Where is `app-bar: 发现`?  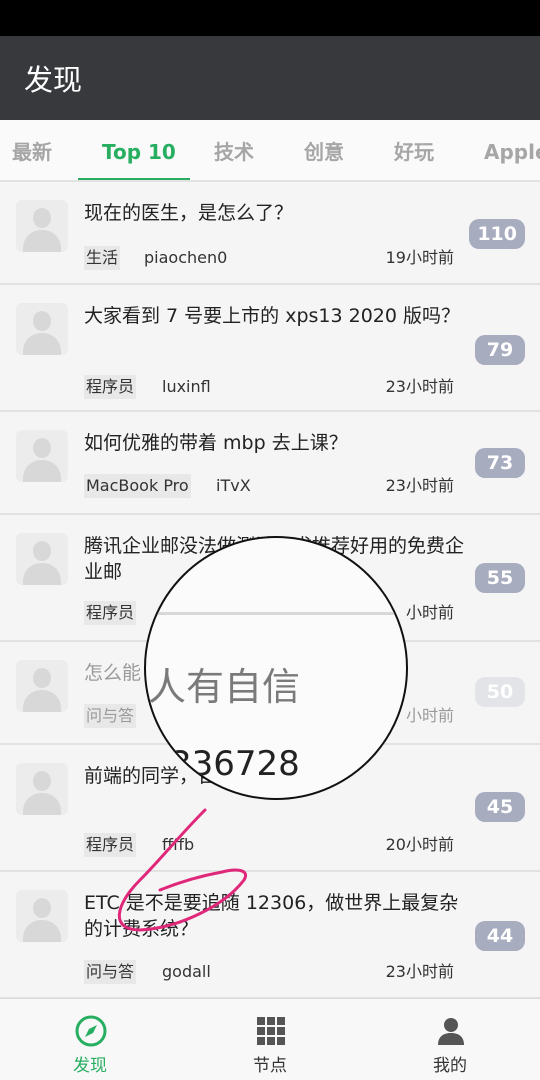
app-bar: 发现 is located at coordinates (270, 78).